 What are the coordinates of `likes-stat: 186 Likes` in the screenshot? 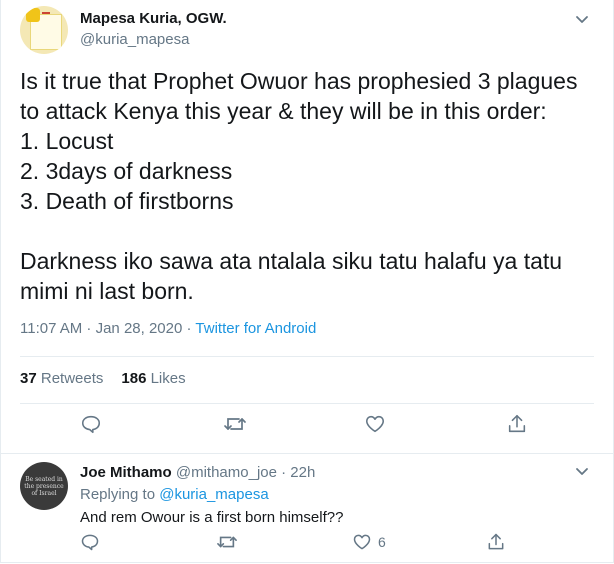 It's located at (153, 378).